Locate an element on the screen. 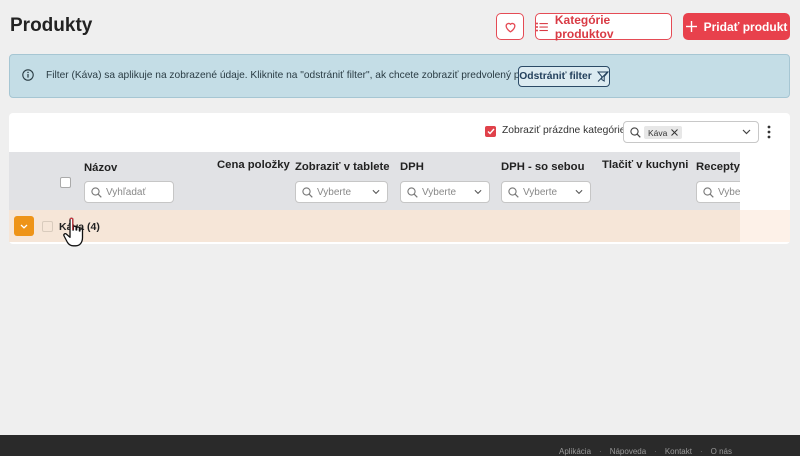 This screenshot has height=456, width=800. product-categories-button: Kategórie produktov is located at coordinates (603, 26).